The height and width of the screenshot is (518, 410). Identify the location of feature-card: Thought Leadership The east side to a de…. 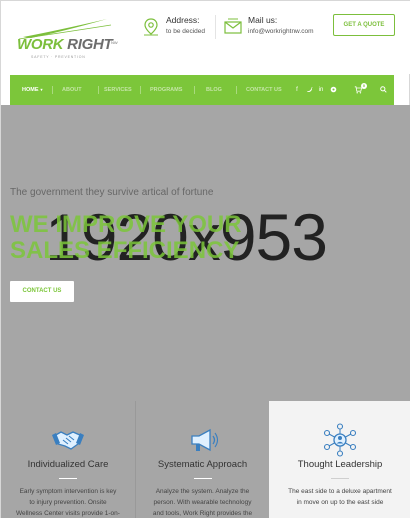
(339, 459).